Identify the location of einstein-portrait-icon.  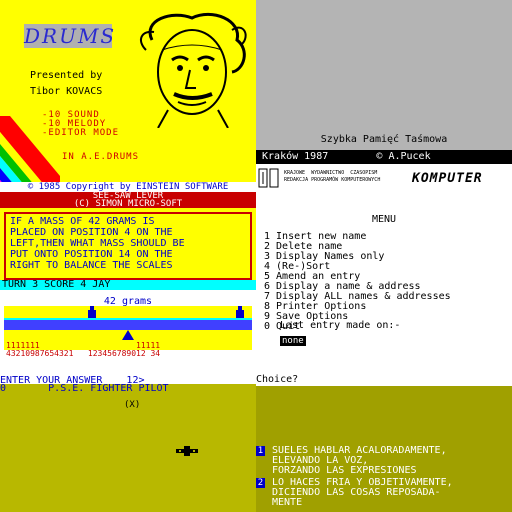
(193, 70).